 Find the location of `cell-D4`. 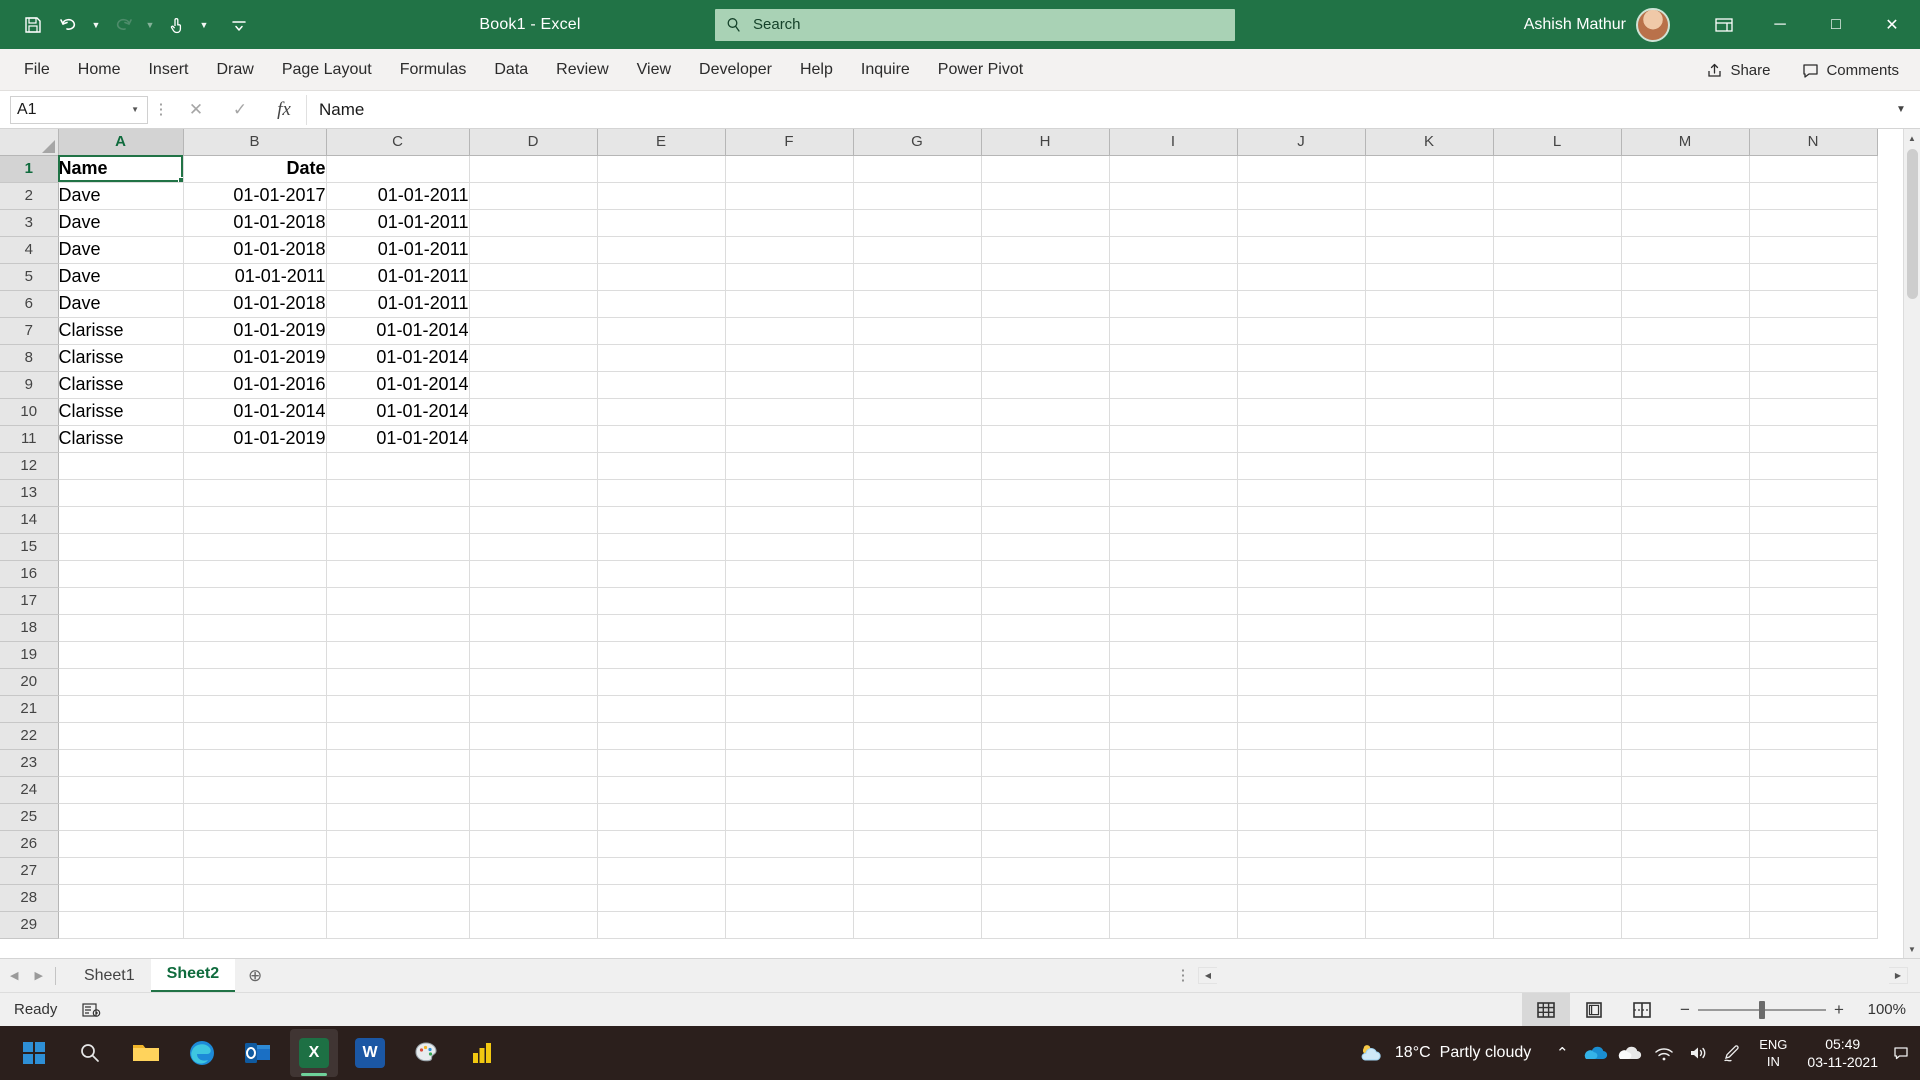

cell-D4 is located at coordinates (533, 250).